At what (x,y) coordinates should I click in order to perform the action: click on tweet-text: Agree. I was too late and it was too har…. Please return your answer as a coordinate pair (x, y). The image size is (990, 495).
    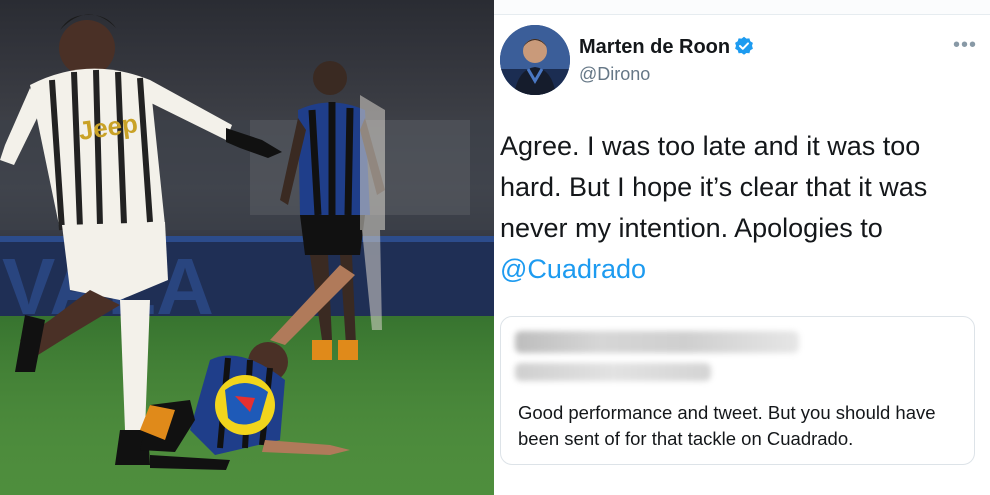
    Looking at the image, I should click on (714, 187).